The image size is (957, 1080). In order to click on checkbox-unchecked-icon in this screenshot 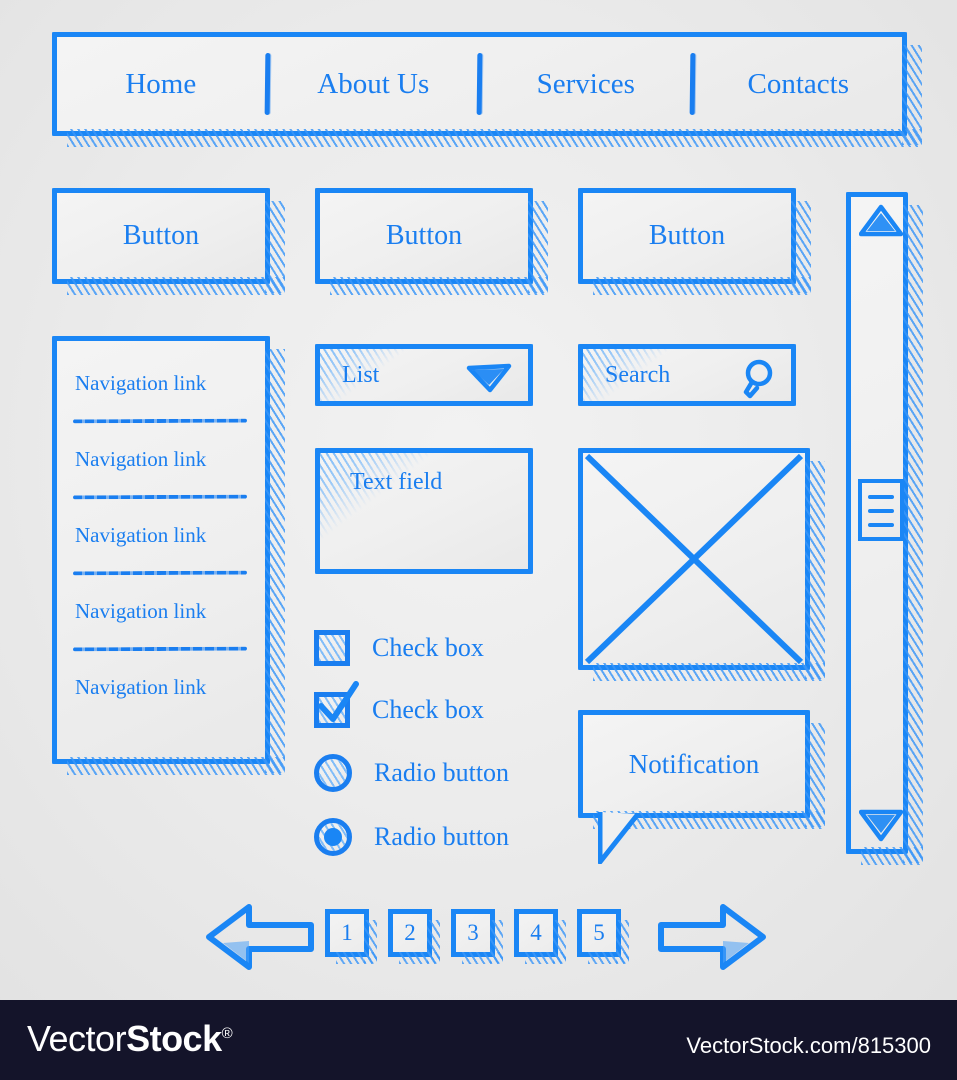, I will do `click(332, 648)`.